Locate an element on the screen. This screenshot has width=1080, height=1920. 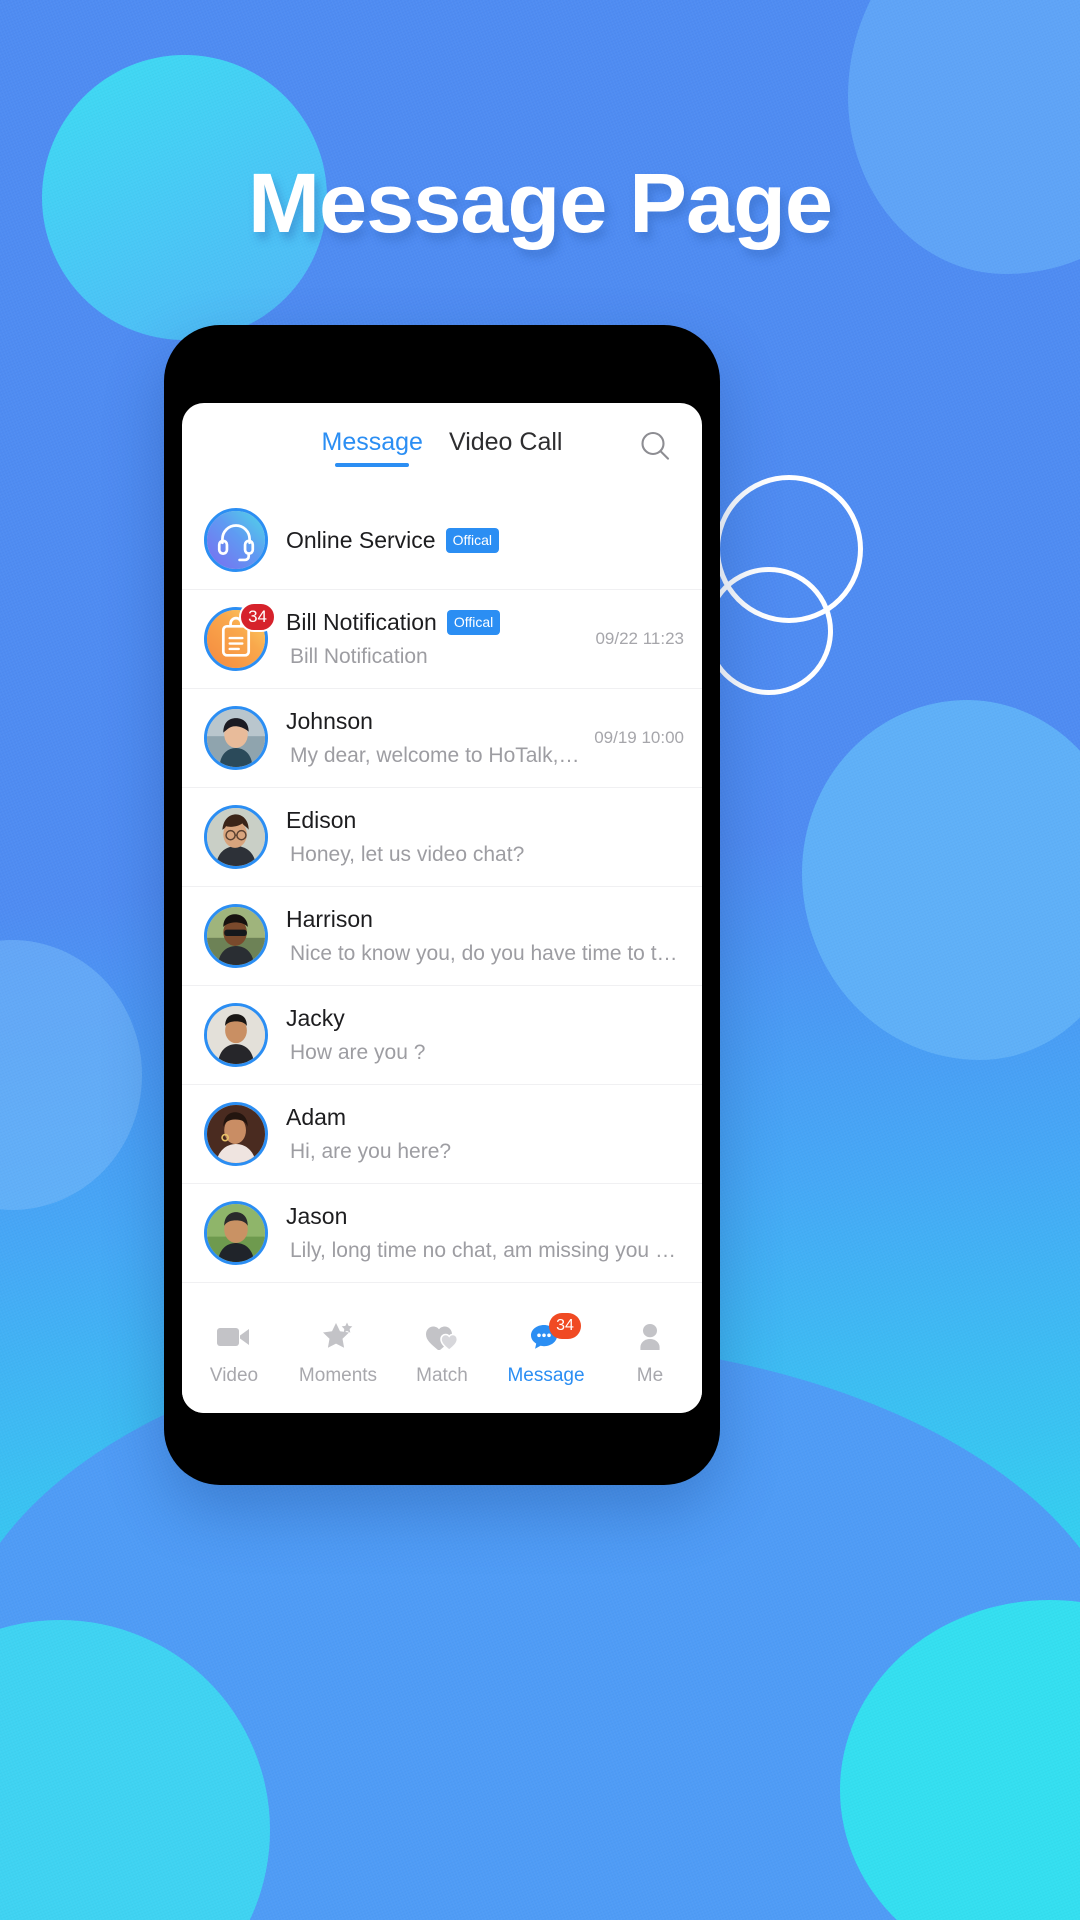
nav-label-video: Video is located at coordinates (234, 1375).